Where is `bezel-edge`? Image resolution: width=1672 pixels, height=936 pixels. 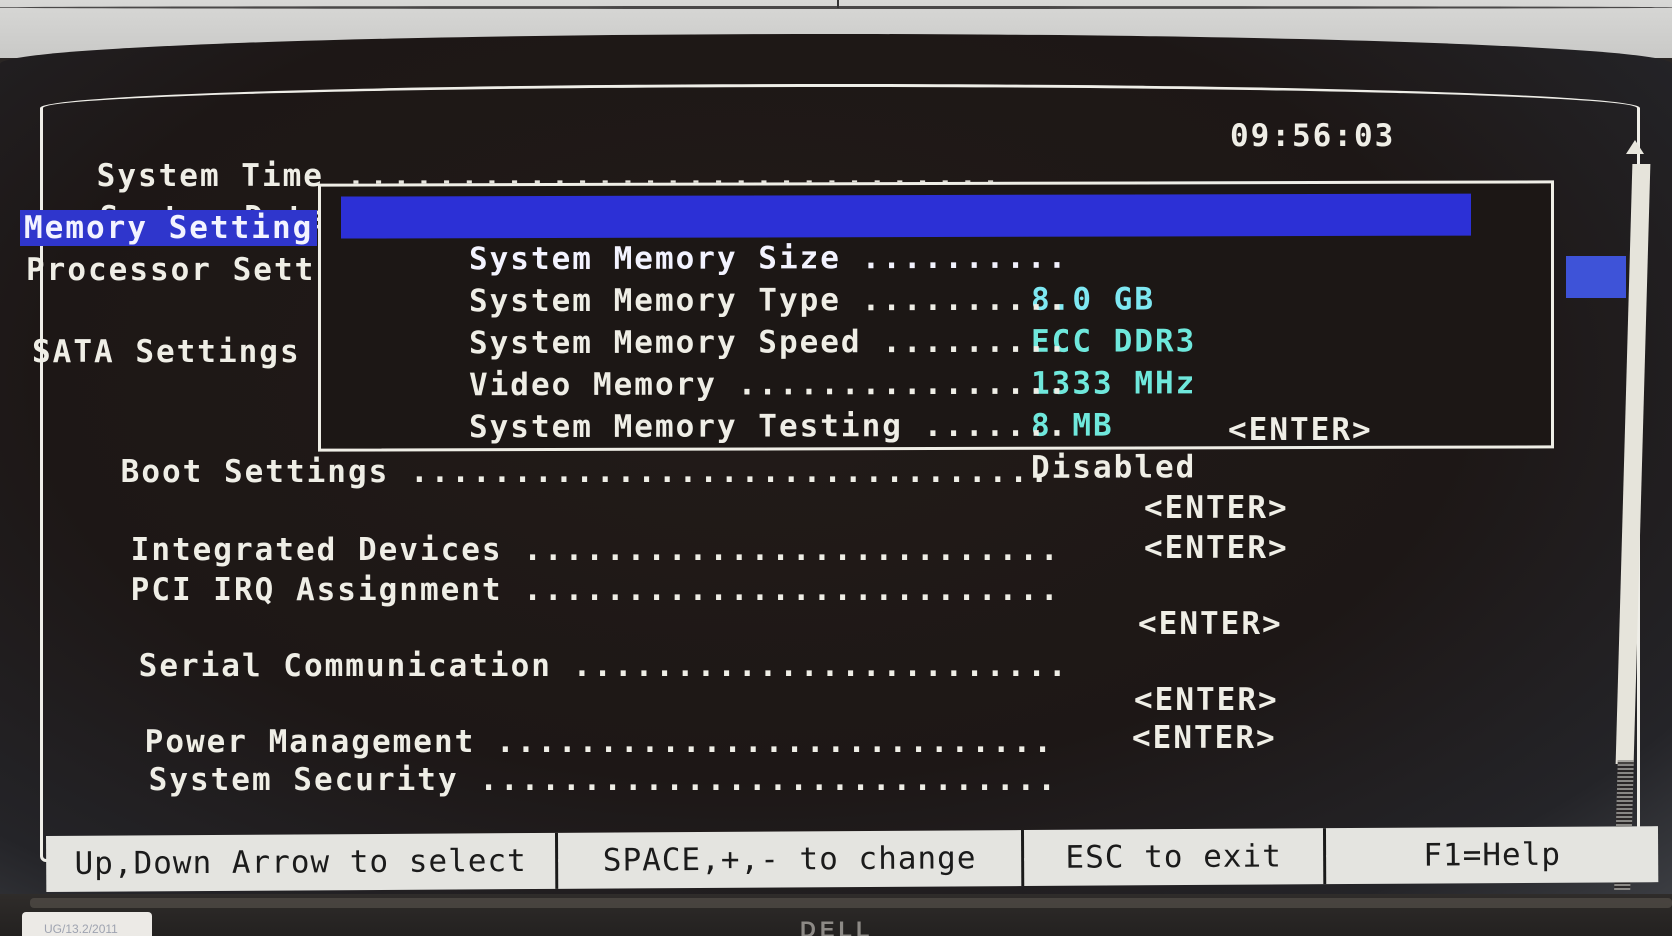
bezel-edge is located at coordinates (836, 7).